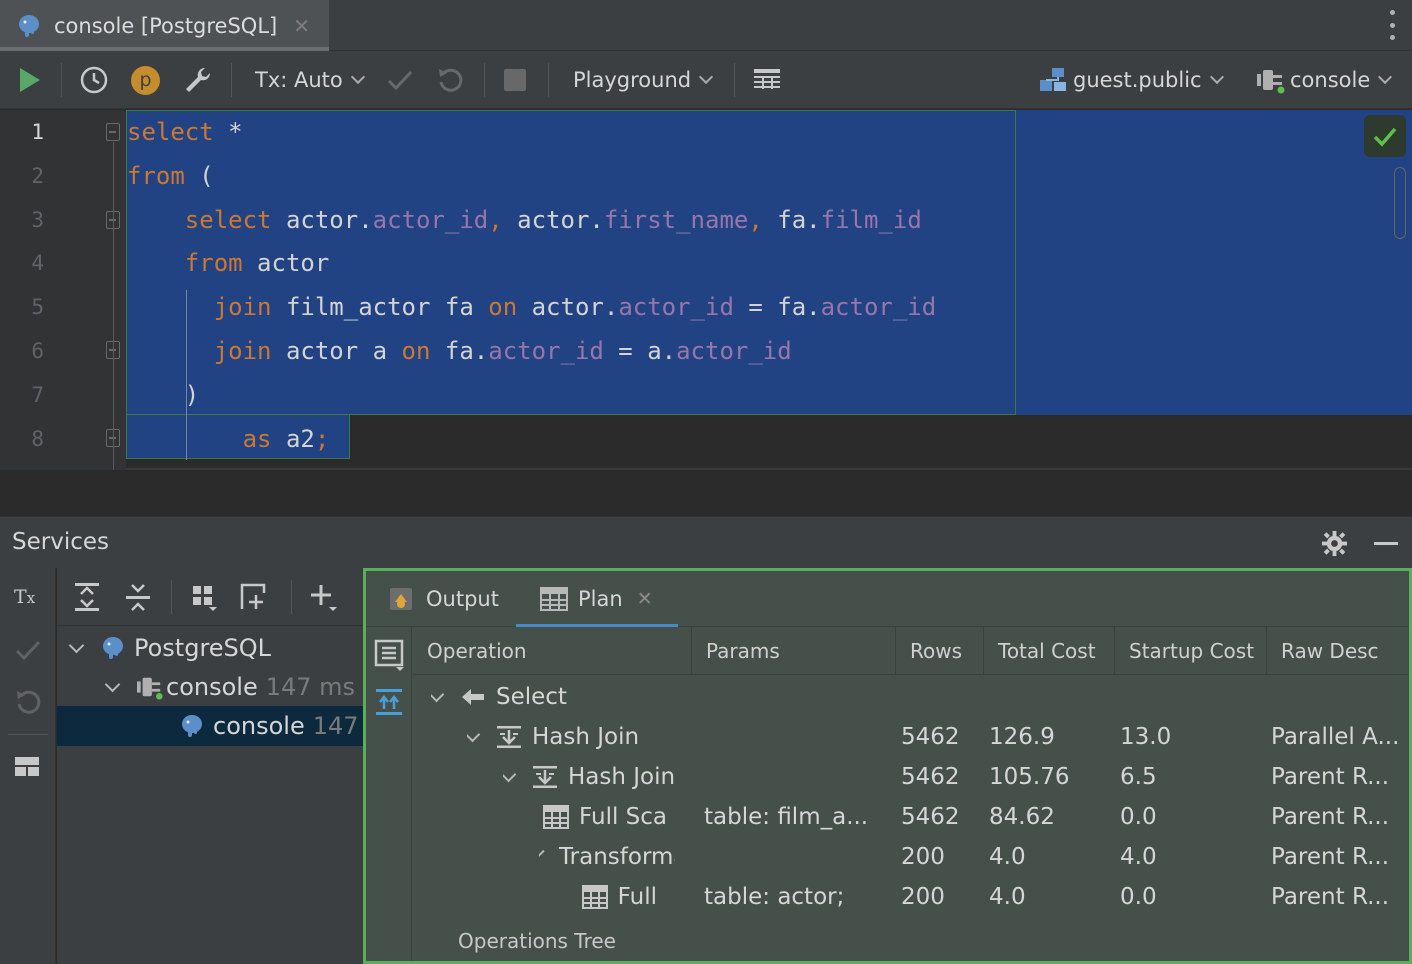 The width and height of the screenshot is (1412, 964). I want to click on editor-scrollbar, so click(1400, 203).